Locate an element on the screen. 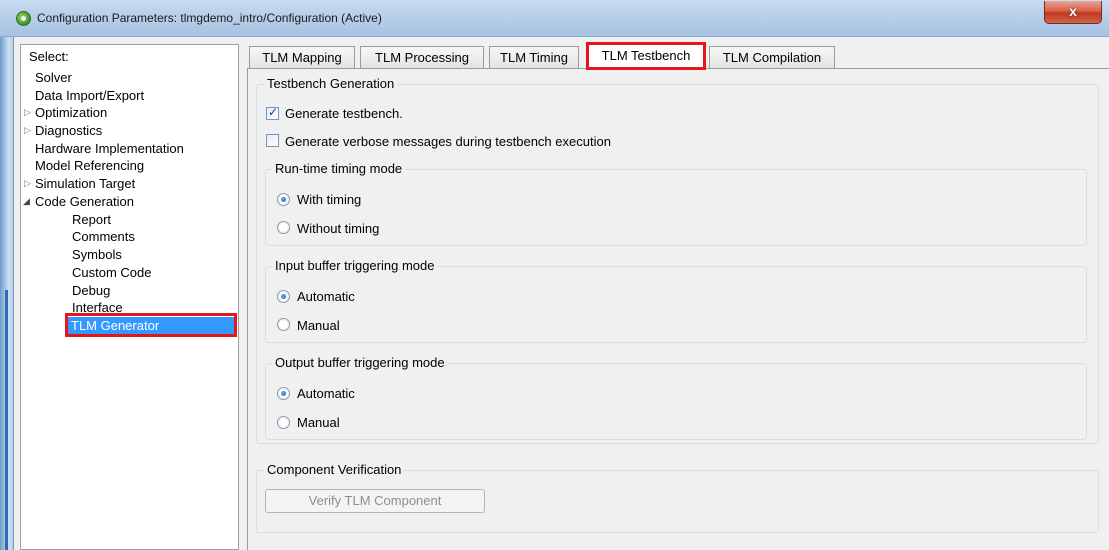  with-timing-radio is located at coordinates (283, 199).